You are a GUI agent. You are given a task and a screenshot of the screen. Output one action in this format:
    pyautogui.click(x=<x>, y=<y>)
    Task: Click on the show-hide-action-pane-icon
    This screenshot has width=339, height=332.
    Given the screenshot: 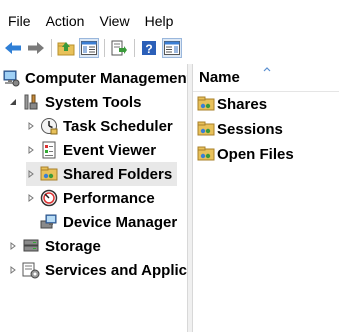 What is the action you would take?
    pyautogui.click(x=172, y=48)
    